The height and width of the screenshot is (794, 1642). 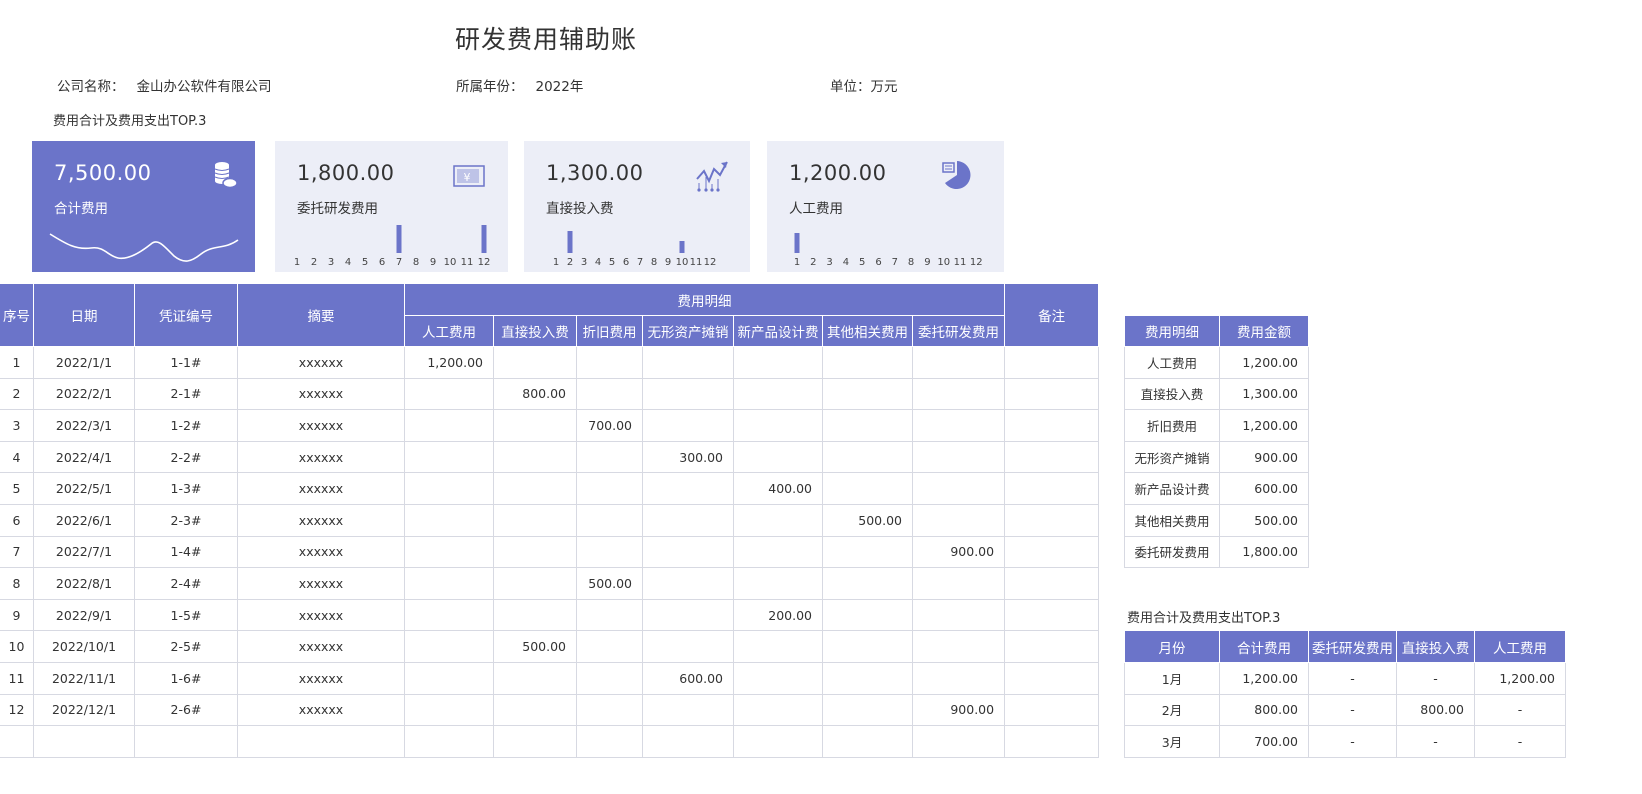 What do you see at coordinates (186, 457) in the screenshot?
I see `cell-voucher: 2-2#` at bounding box center [186, 457].